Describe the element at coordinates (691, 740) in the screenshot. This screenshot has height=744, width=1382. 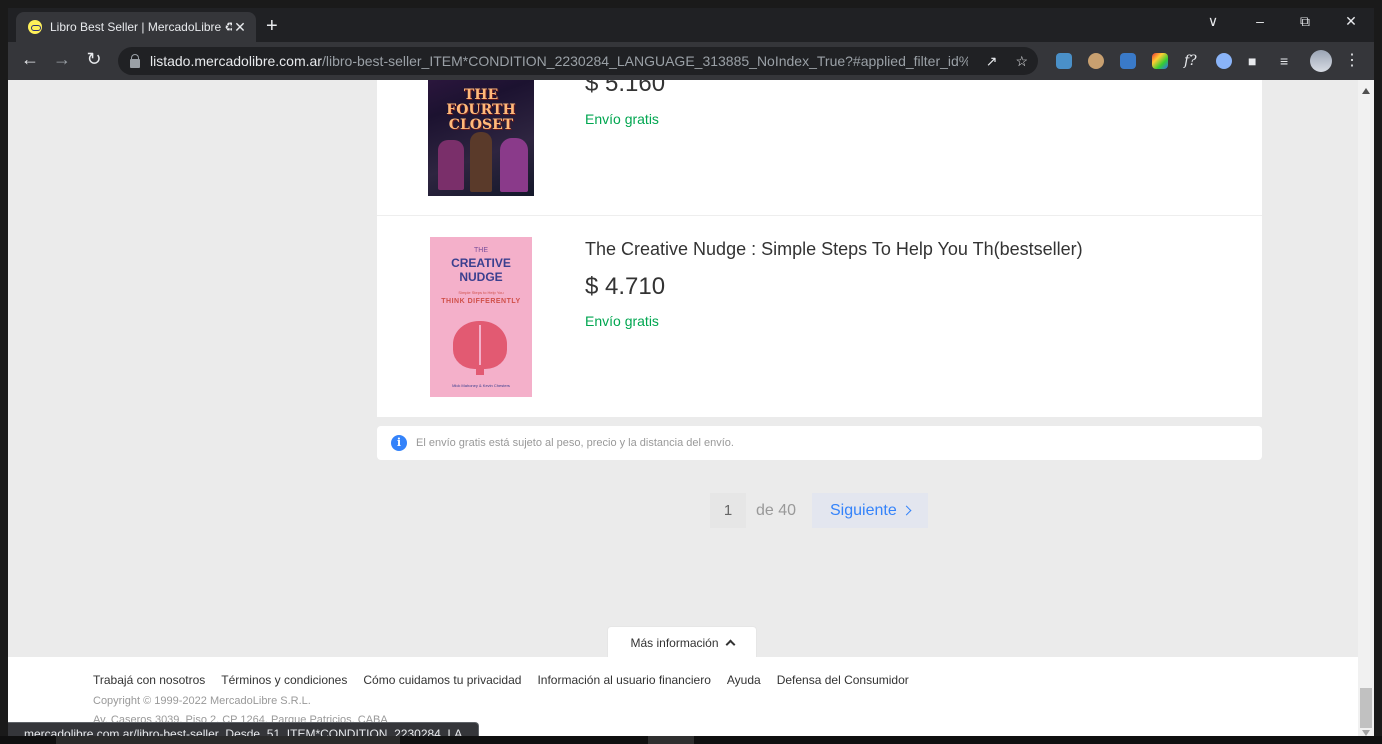
I see `os-taskbar` at that location.